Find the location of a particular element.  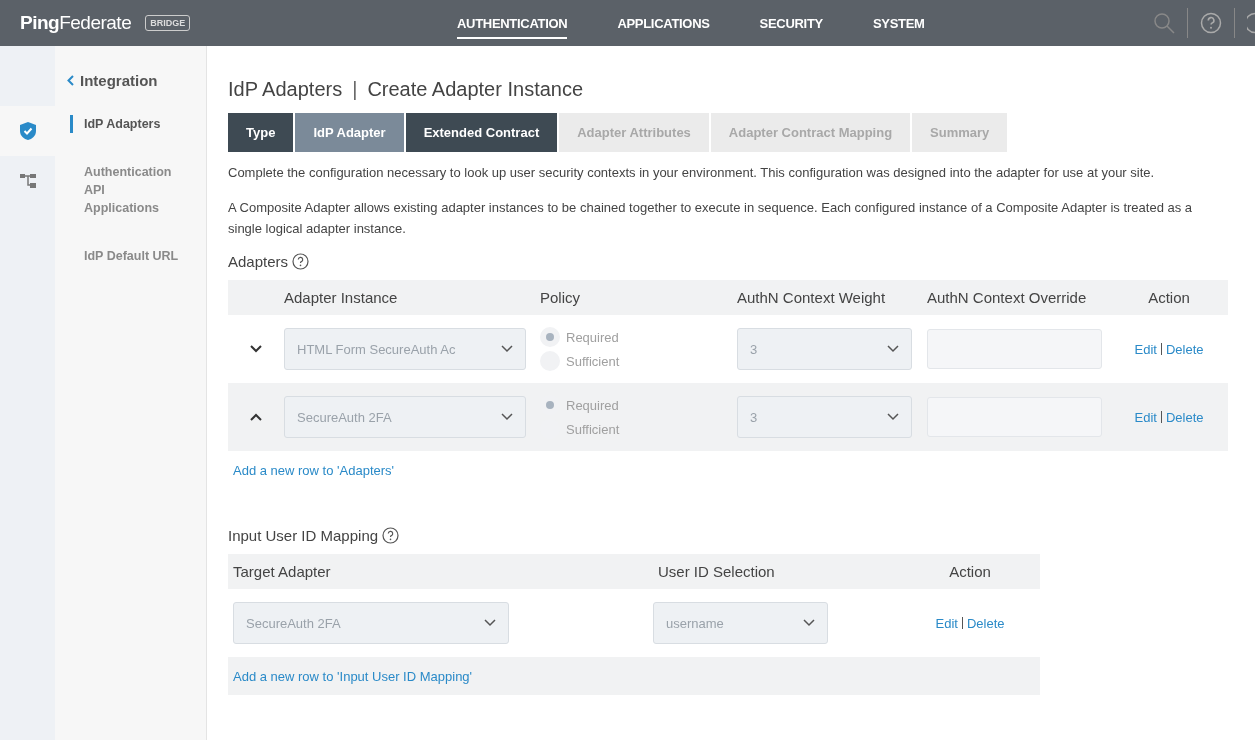

add-row-link: Add a new row to 'Adapters' is located at coordinates (314, 470).